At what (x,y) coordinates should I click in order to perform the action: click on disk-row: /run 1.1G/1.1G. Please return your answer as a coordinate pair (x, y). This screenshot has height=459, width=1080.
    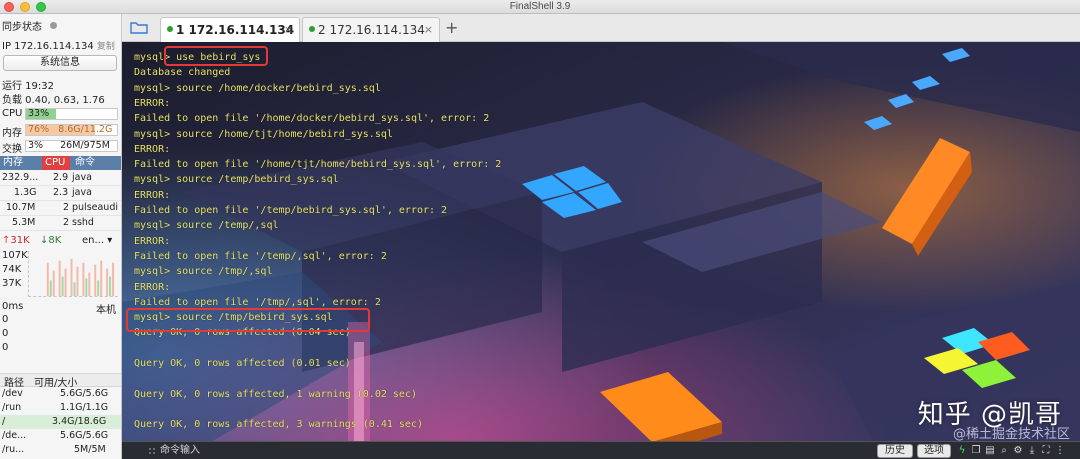
    Looking at the image, I should click on (60, 408).